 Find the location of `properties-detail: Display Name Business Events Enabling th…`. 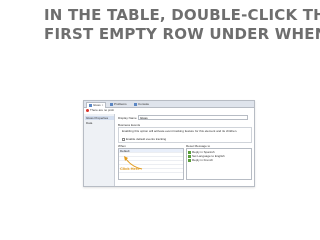

properties-detail: Display Name Business Events Enabling th… is located at coordinates (184, 149).